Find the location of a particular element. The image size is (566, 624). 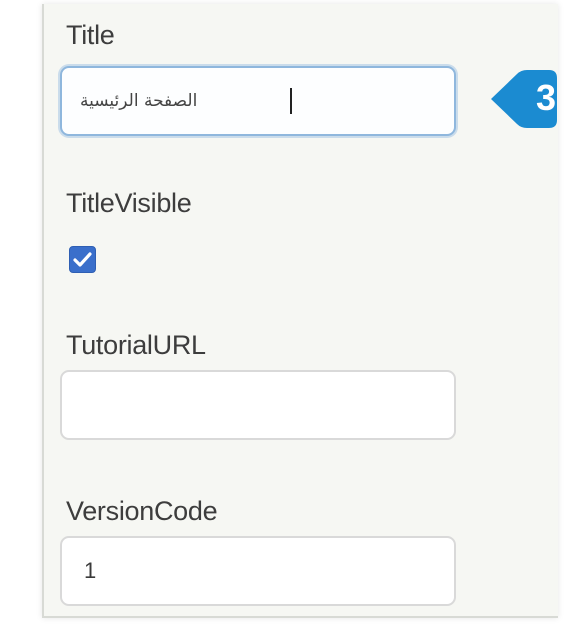

title-visible-label: TitleVisible is located at coordinates (129, 203).